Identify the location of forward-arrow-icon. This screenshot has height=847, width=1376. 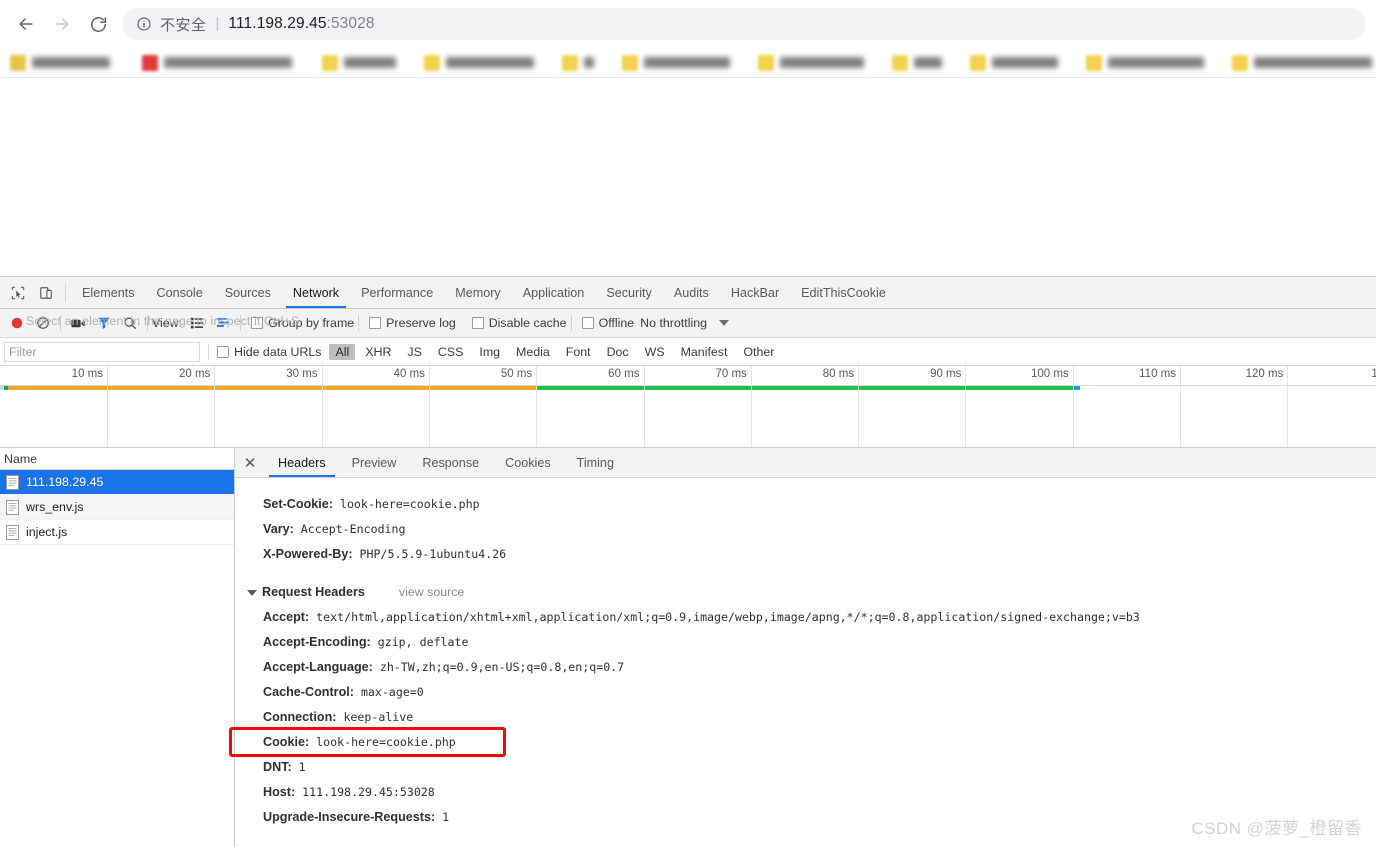
(62, 24).